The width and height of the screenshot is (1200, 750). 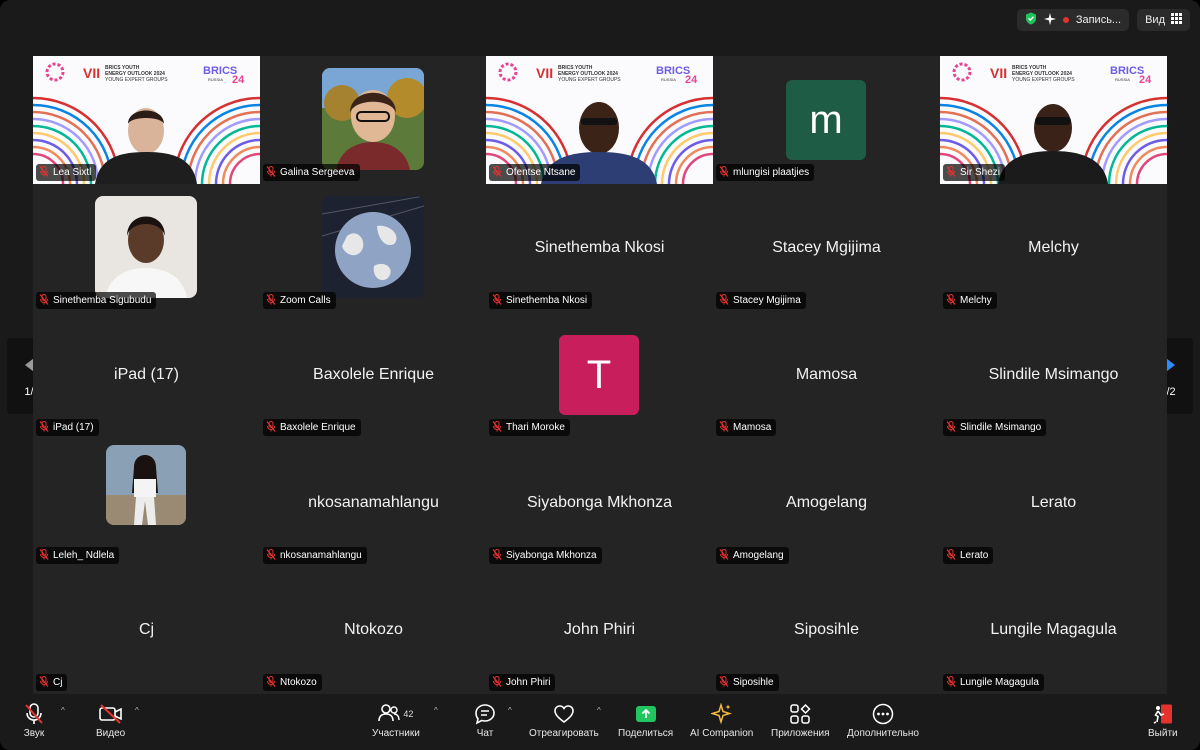 I want to click on participant-tile: iPad (17) iPad (17), so click(x=146, y=375).